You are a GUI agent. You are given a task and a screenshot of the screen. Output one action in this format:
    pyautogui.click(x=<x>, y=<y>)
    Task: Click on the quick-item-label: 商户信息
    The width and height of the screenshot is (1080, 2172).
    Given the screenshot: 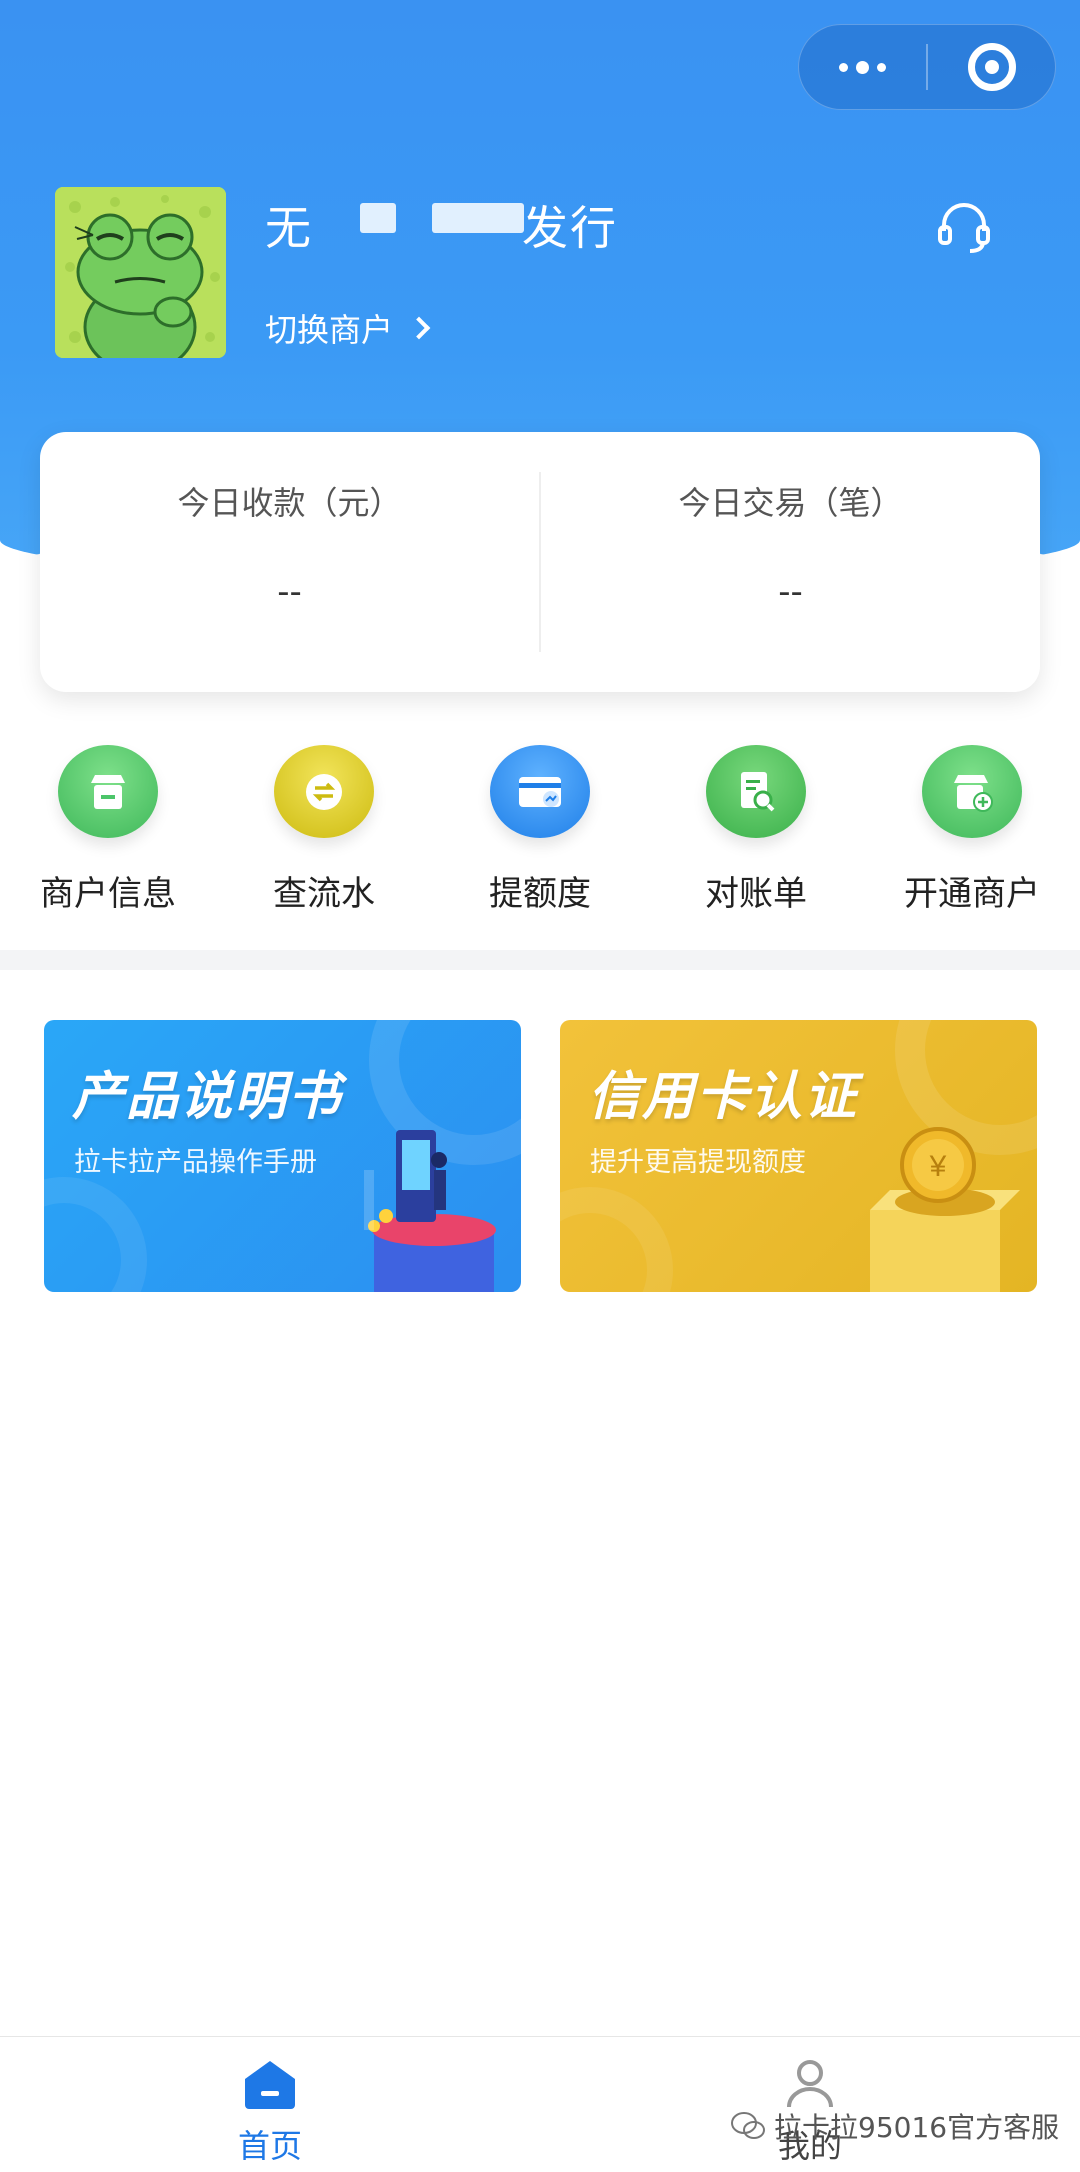 What is the action you would take?
    pyautogui.click(x=108, y=894)
    